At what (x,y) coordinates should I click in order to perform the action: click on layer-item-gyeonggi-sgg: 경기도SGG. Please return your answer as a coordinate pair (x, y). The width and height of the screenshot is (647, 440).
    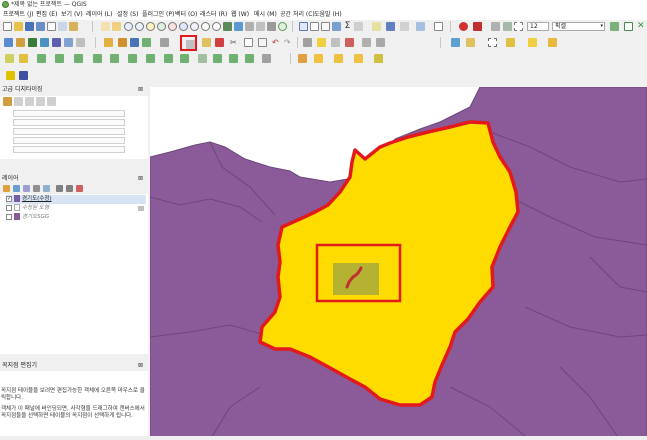
    Looking at the image, I should click on (27, 217).